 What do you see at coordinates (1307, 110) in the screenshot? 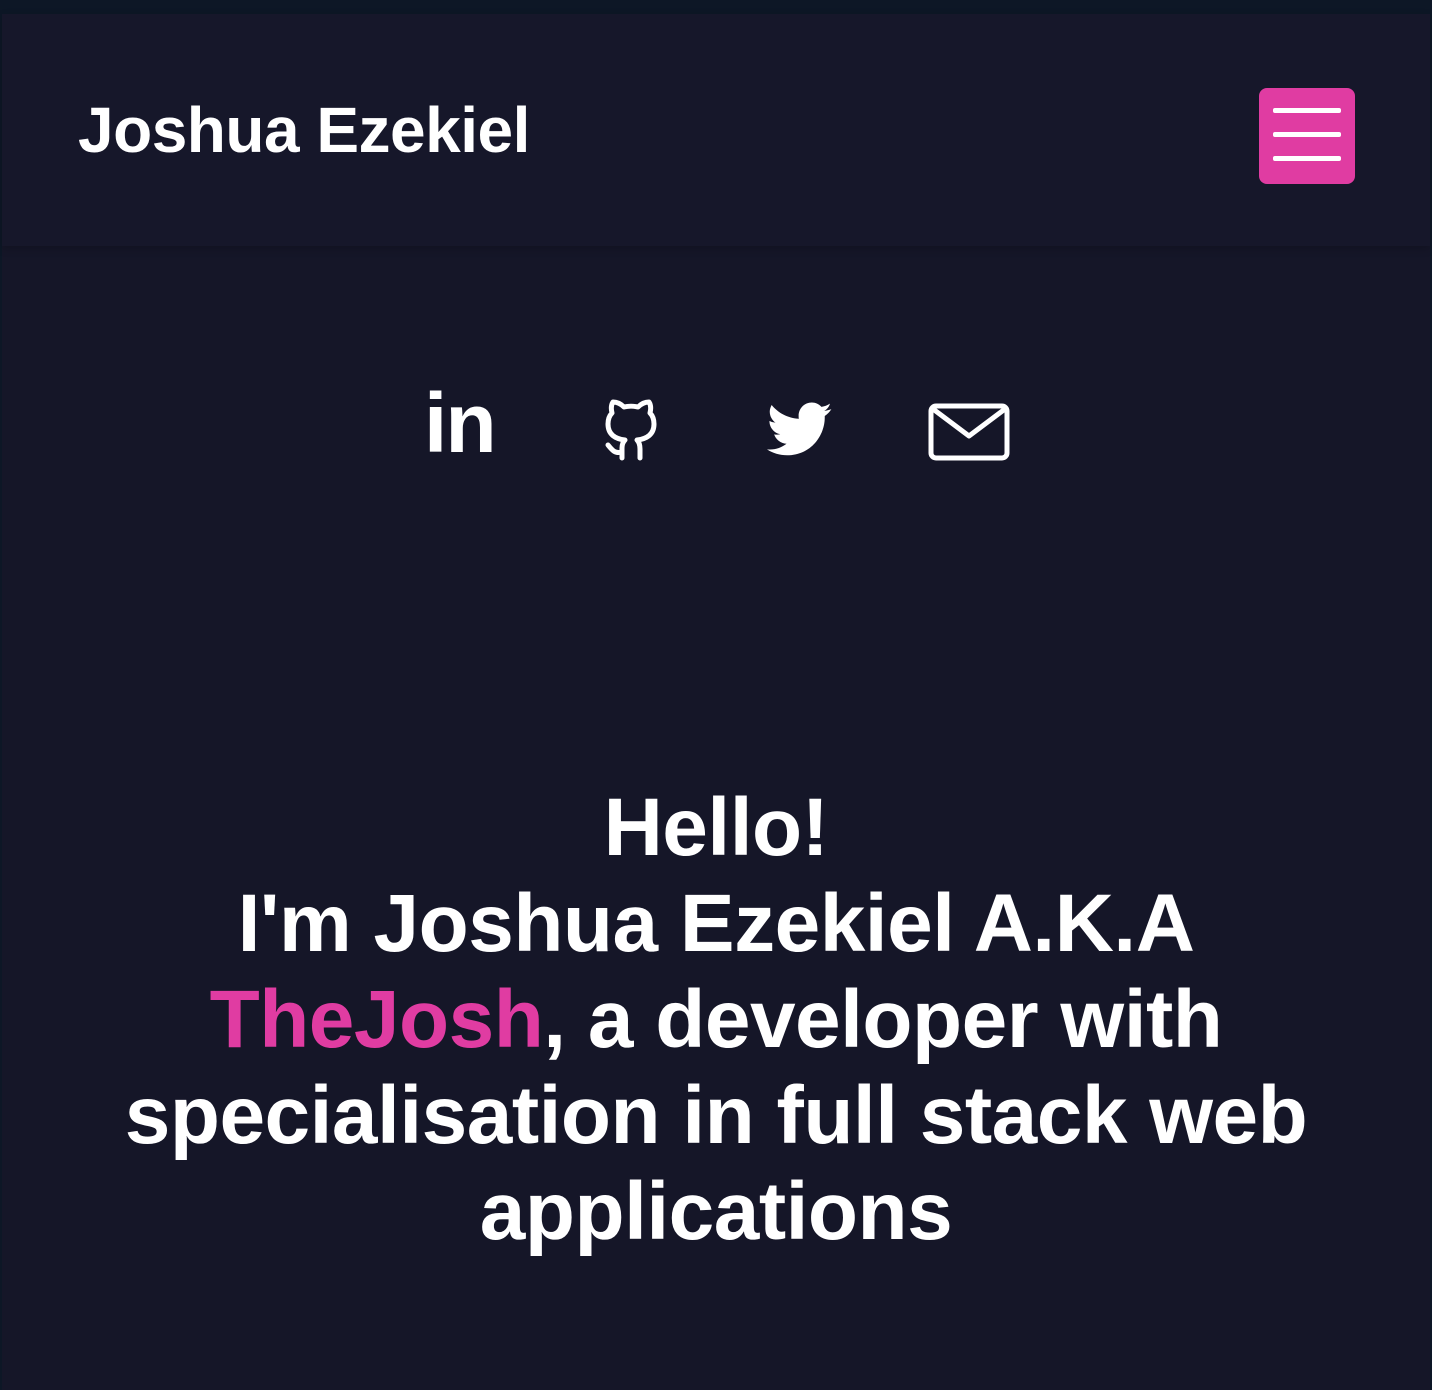
I see `hamburger-menu-icon` at bounding box center [1307, 110].